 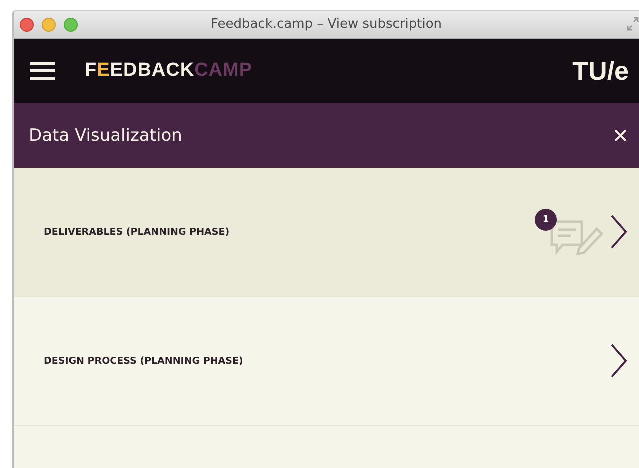 What do you see at coordinates (546, 220) in the screenshot?
I see `comment-count-badge: 1` at bounding box center [546, 220].